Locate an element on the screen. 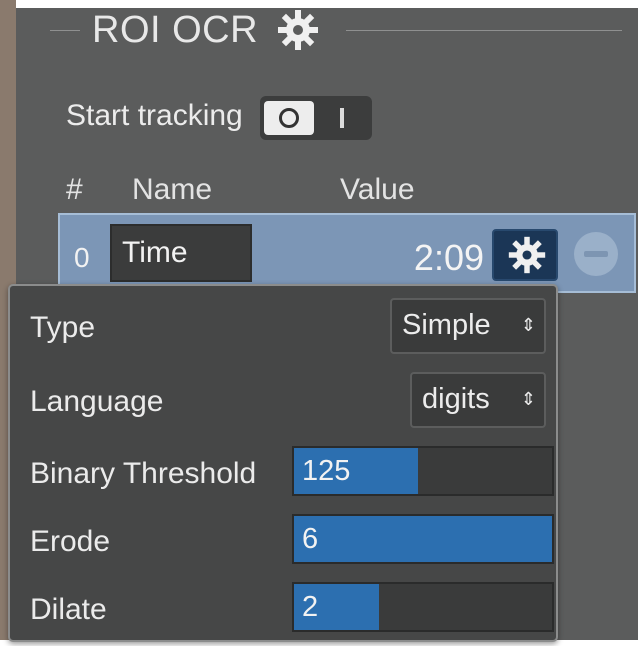  binary-threshold-slider: 125 is located at coordinates (423, 471).